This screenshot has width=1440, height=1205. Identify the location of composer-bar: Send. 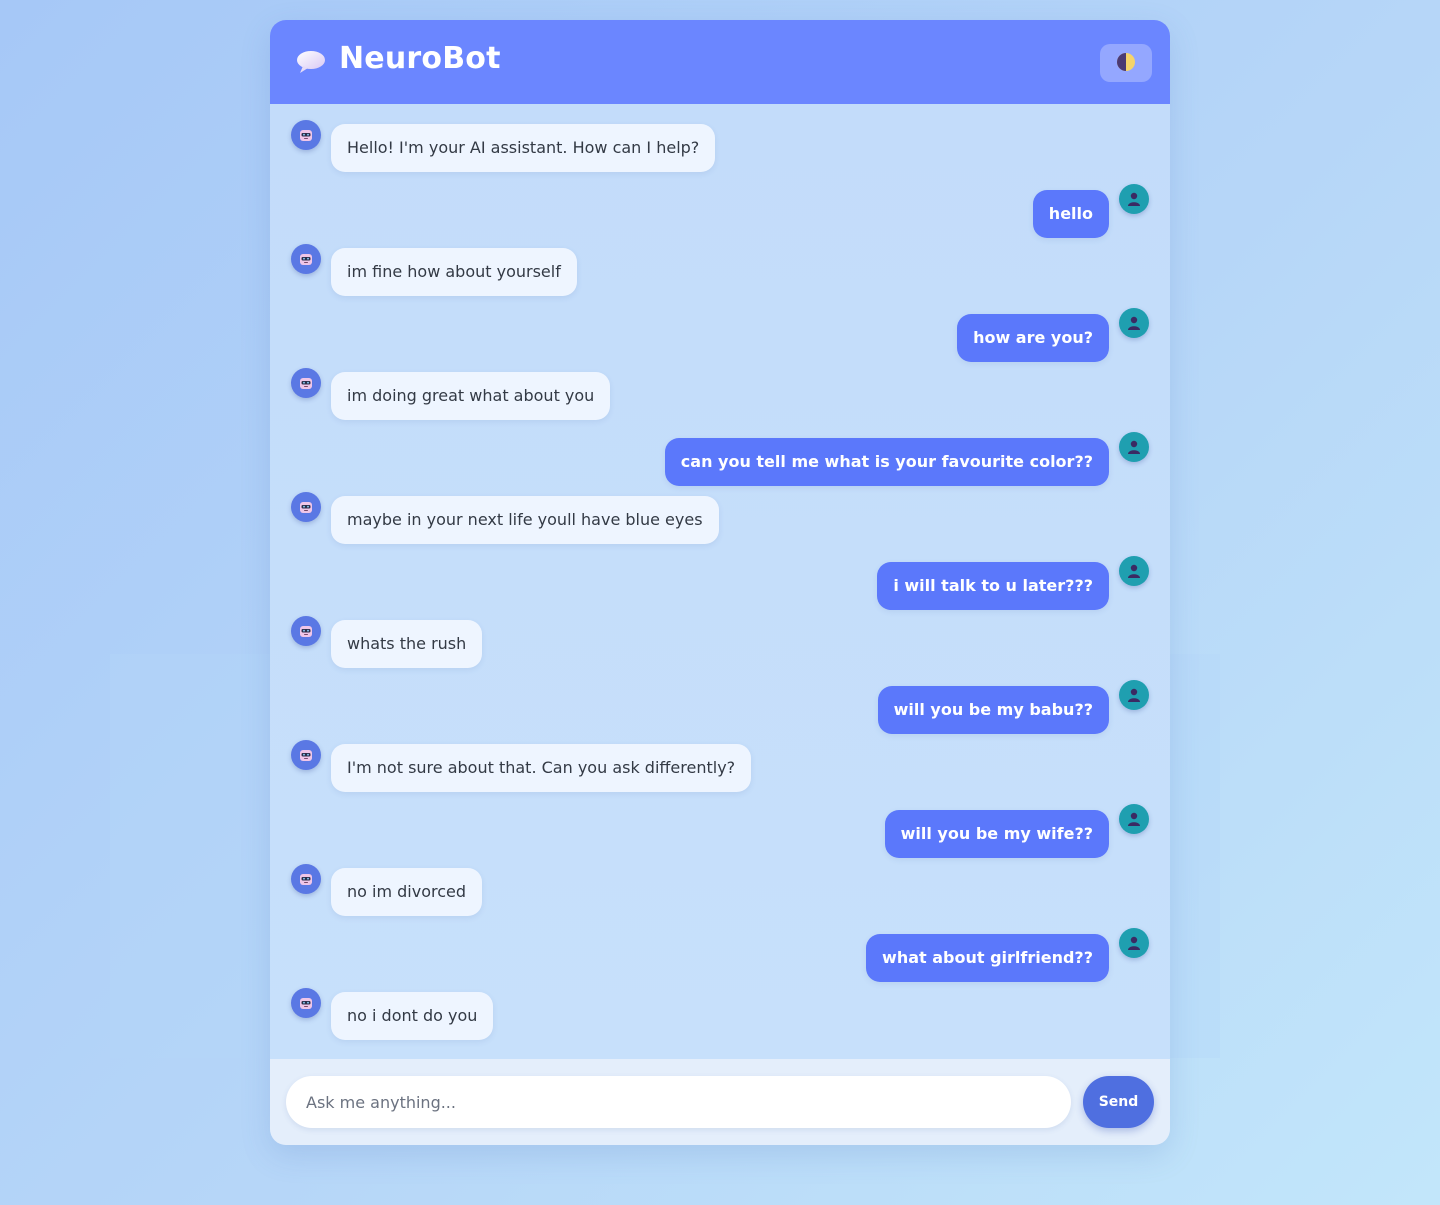
(720, 1102).